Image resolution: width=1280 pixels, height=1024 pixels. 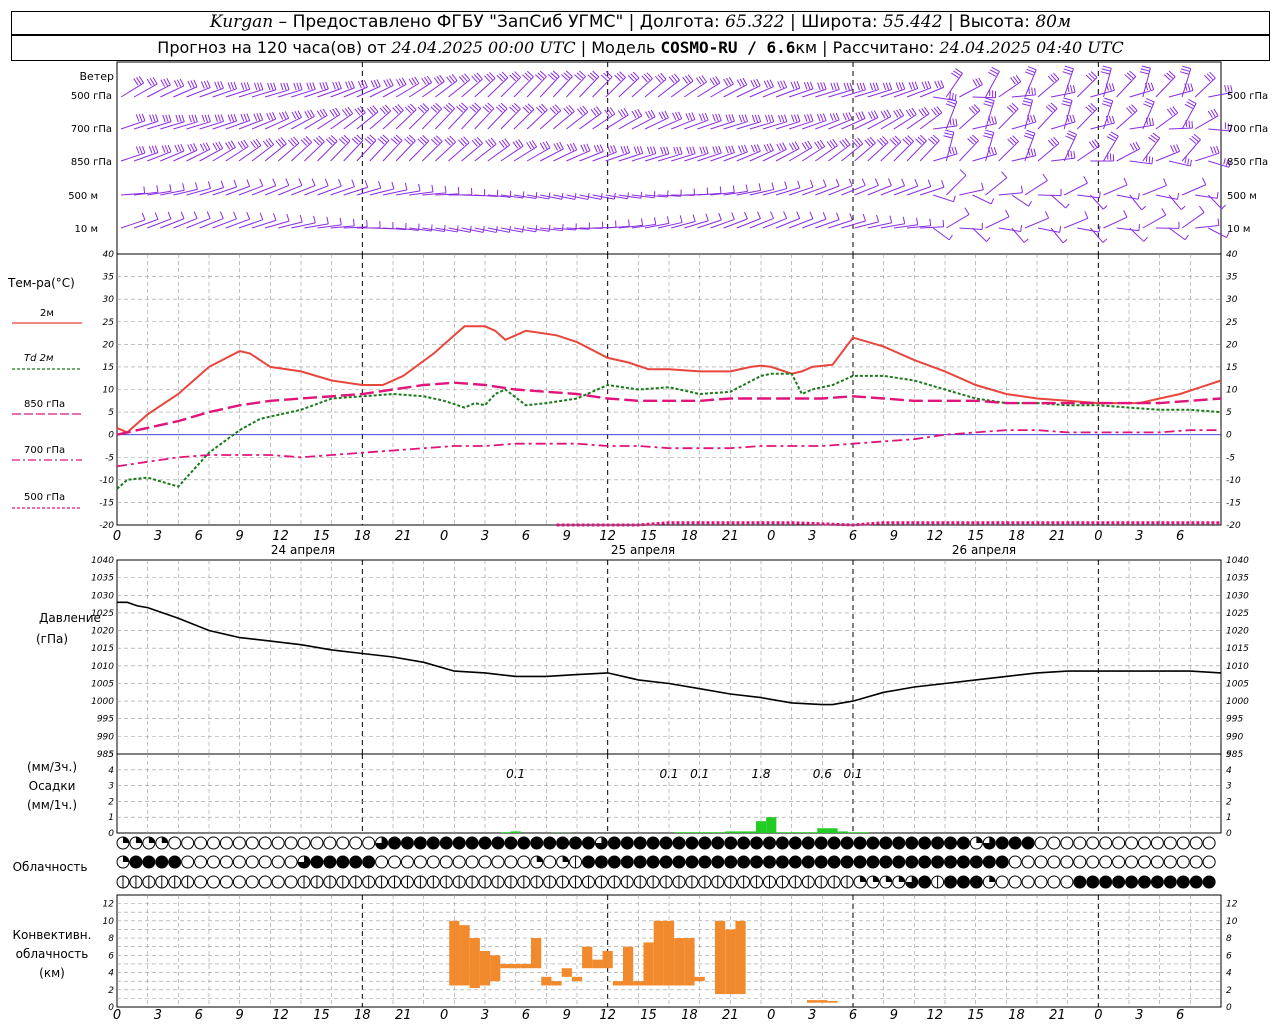 What do you see at coordinates (106, 503) in the screenshot?
I see `temp-tick-left: -15` at bounding box center [106, 503].